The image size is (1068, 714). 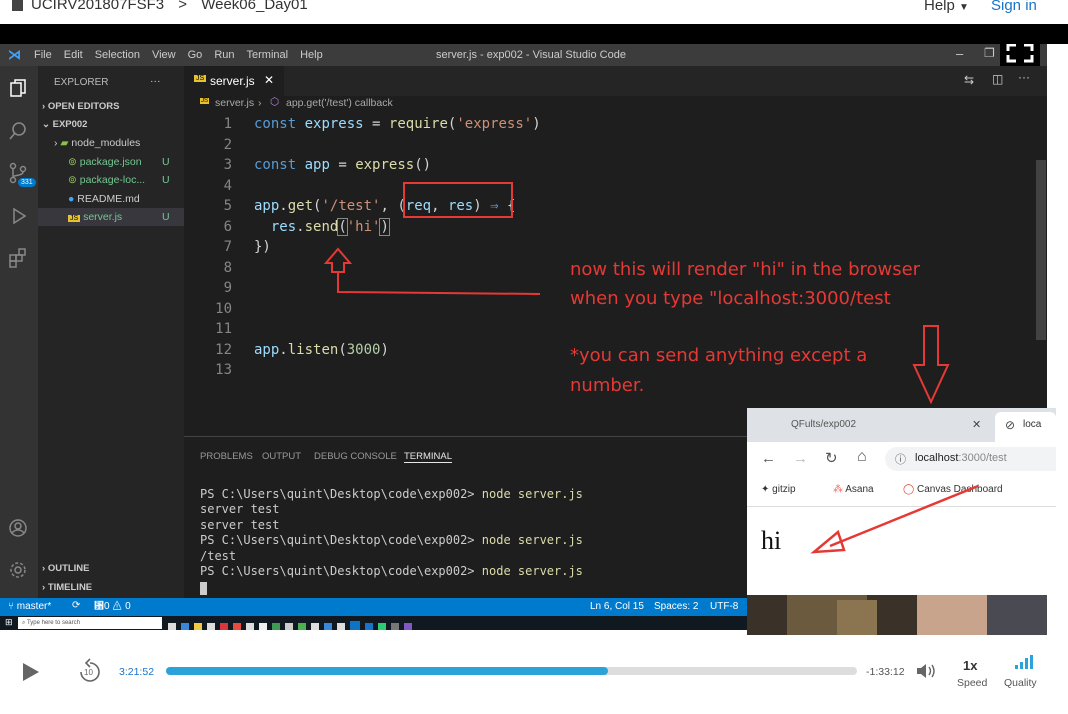 I want to click on close-tab-icon: ✕, so click(x=976, y=424).